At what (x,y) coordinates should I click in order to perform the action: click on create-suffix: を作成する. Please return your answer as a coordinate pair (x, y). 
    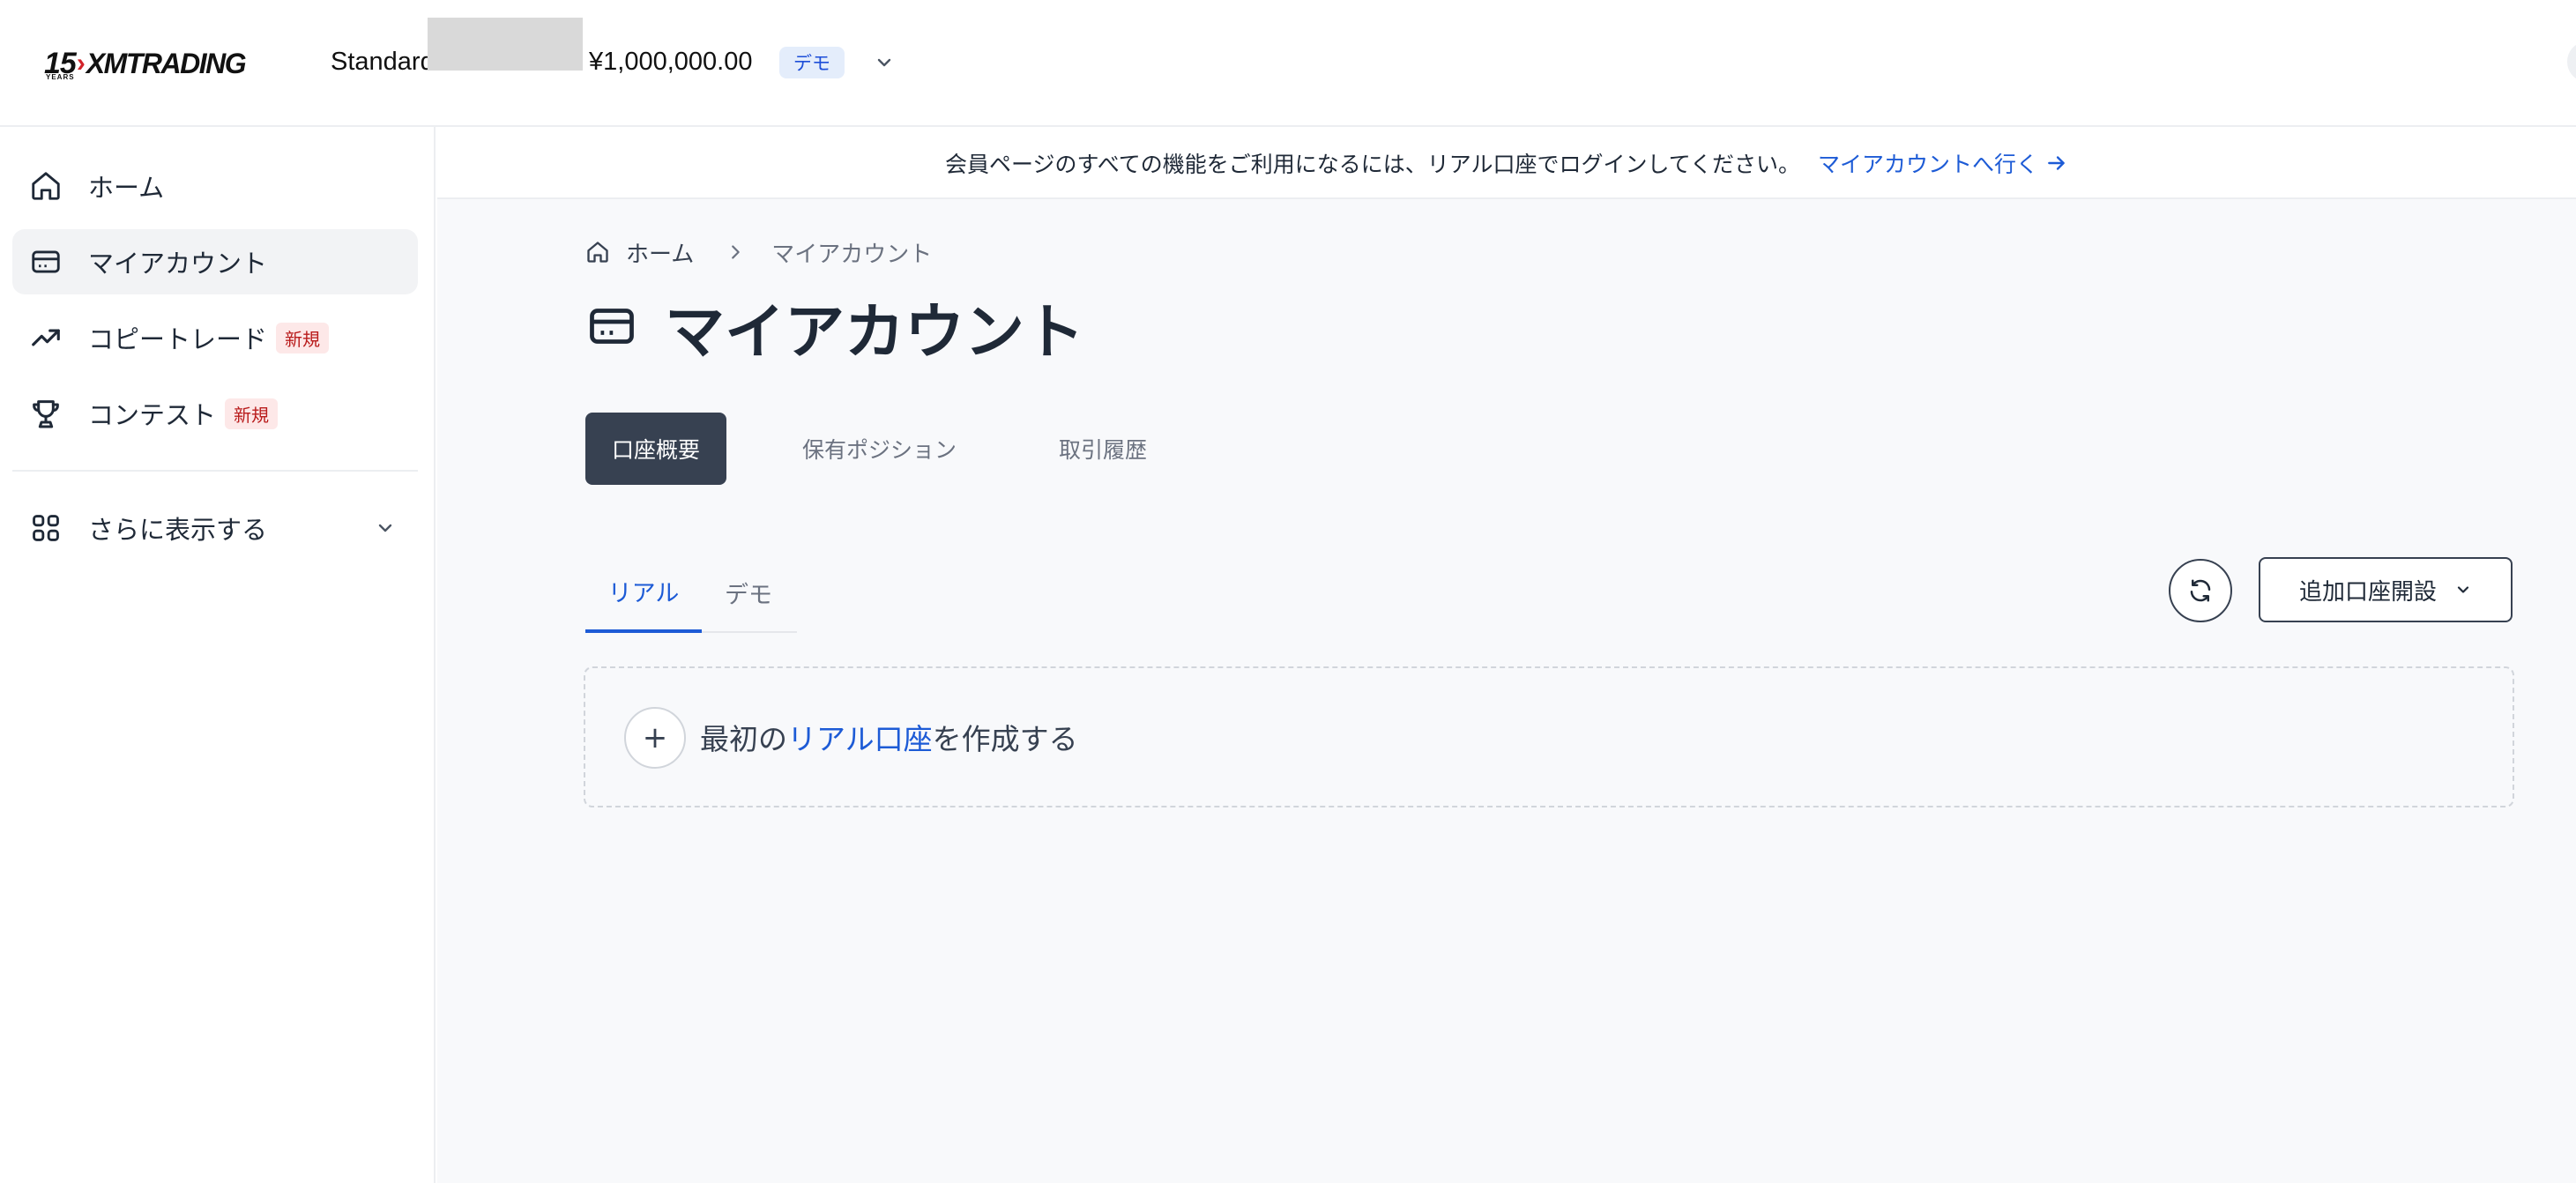
    Looking at the image, I should click on (1005, 739).